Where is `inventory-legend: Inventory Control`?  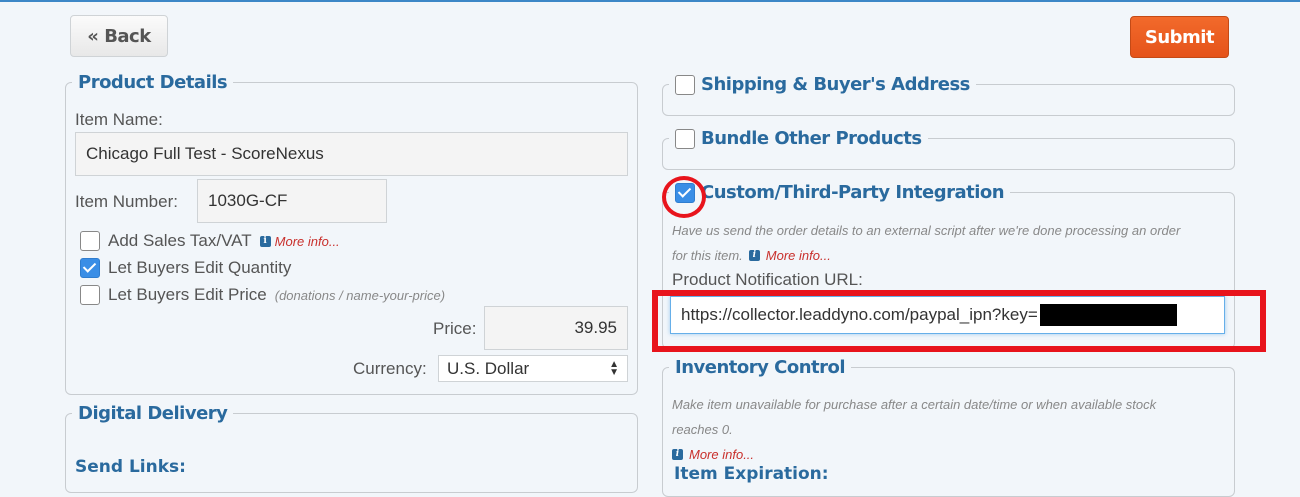 inventory-legend: Inventory Control is located at coordinates (760, 367).